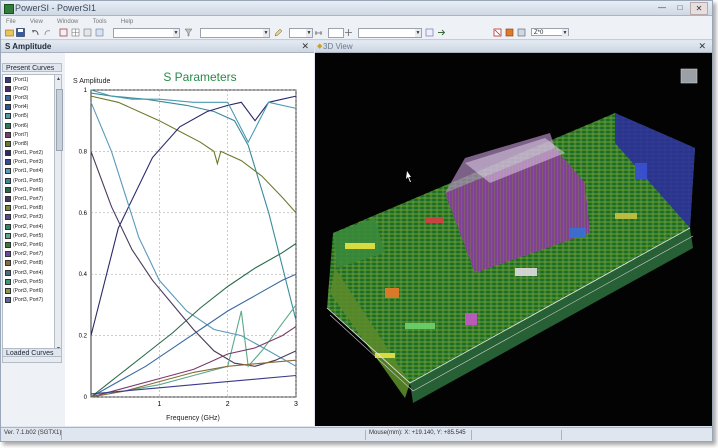  What do you see at coordinates (83, 275) in the screenshot?
I see `y-tick-label: 0.4` at bounding box center [83, 275].